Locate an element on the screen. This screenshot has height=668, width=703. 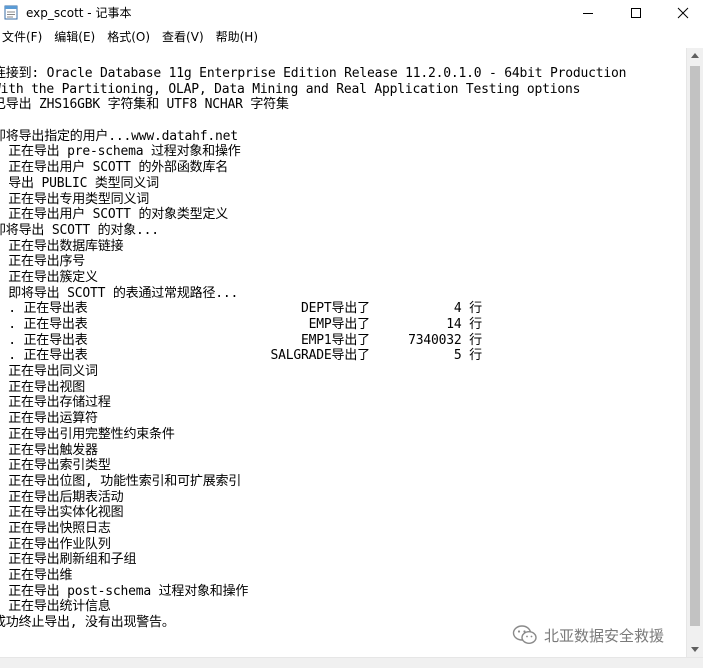
title-bar: exp_scott - 记事本 is located at coordinates (351, 13).